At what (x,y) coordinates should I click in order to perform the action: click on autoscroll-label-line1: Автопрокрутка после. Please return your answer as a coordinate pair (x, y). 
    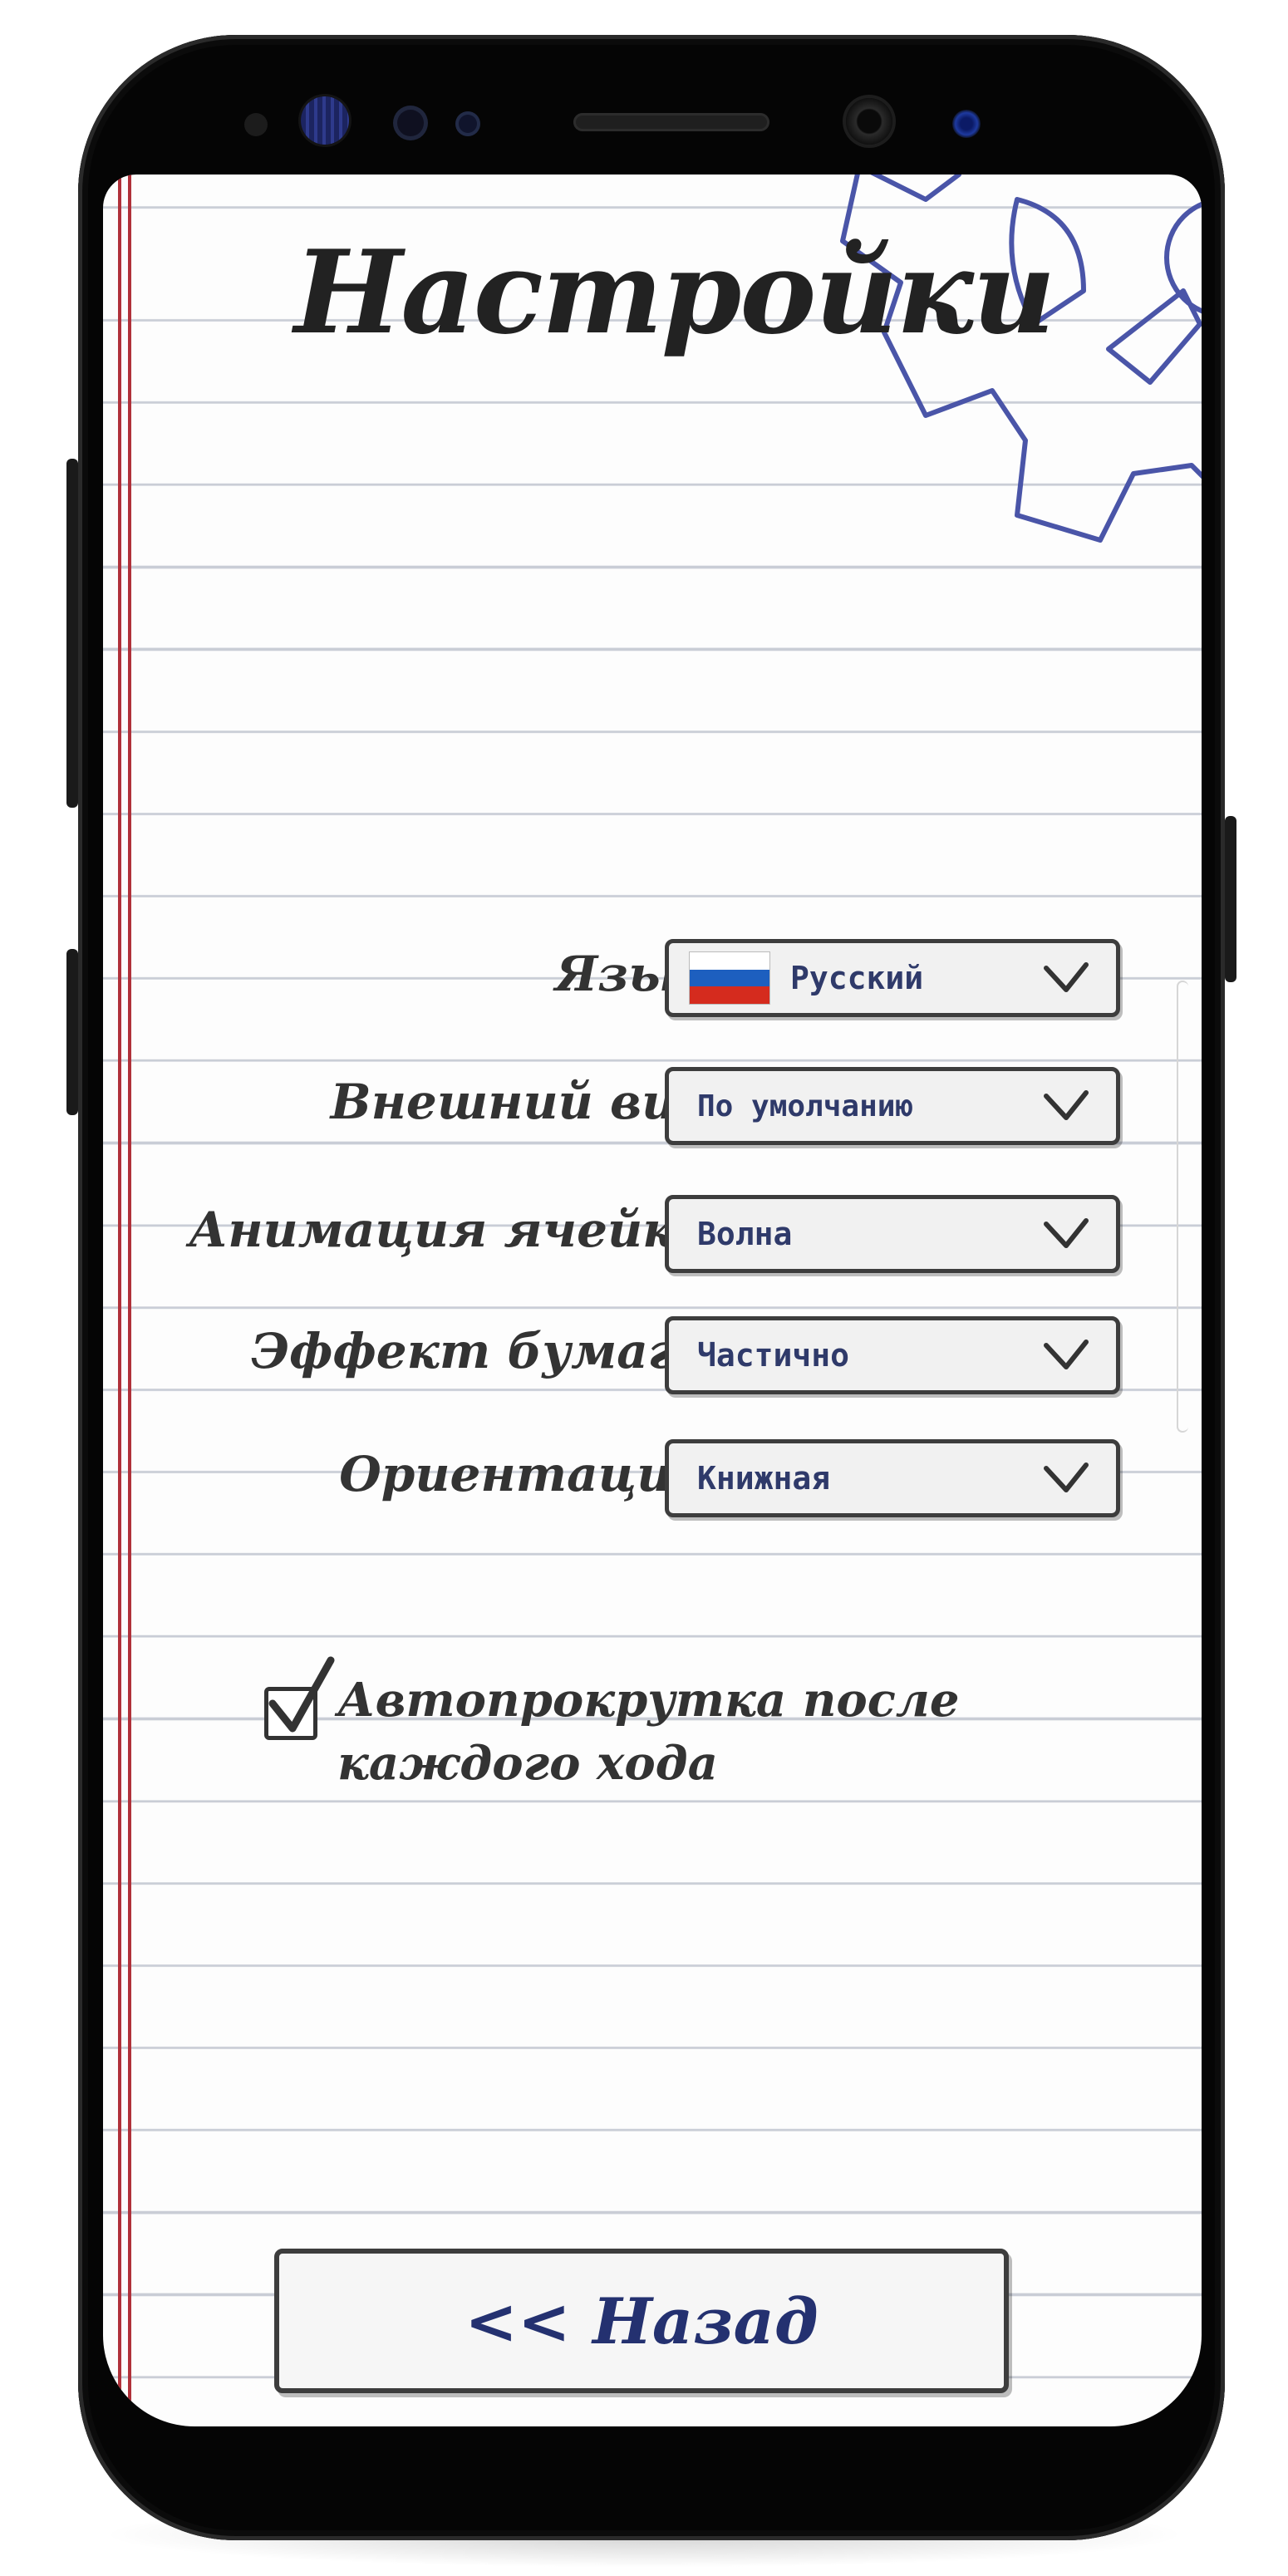
    Looking at the image, I should click on (648, 1700).